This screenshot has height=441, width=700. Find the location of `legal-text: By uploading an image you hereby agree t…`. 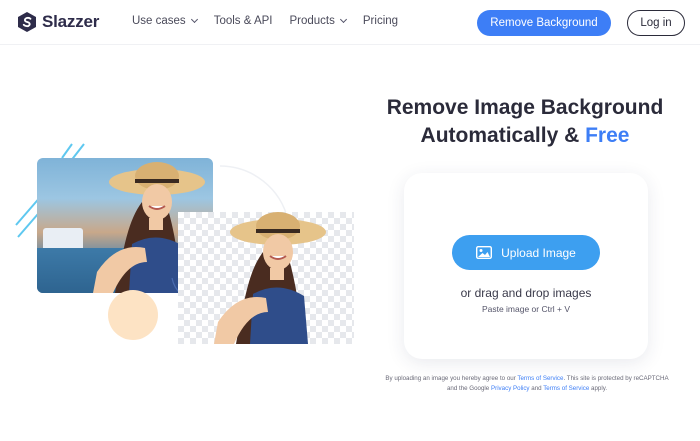

legal-text: By uploading an image you hereby agree t… is located at coordinates (450, 378).